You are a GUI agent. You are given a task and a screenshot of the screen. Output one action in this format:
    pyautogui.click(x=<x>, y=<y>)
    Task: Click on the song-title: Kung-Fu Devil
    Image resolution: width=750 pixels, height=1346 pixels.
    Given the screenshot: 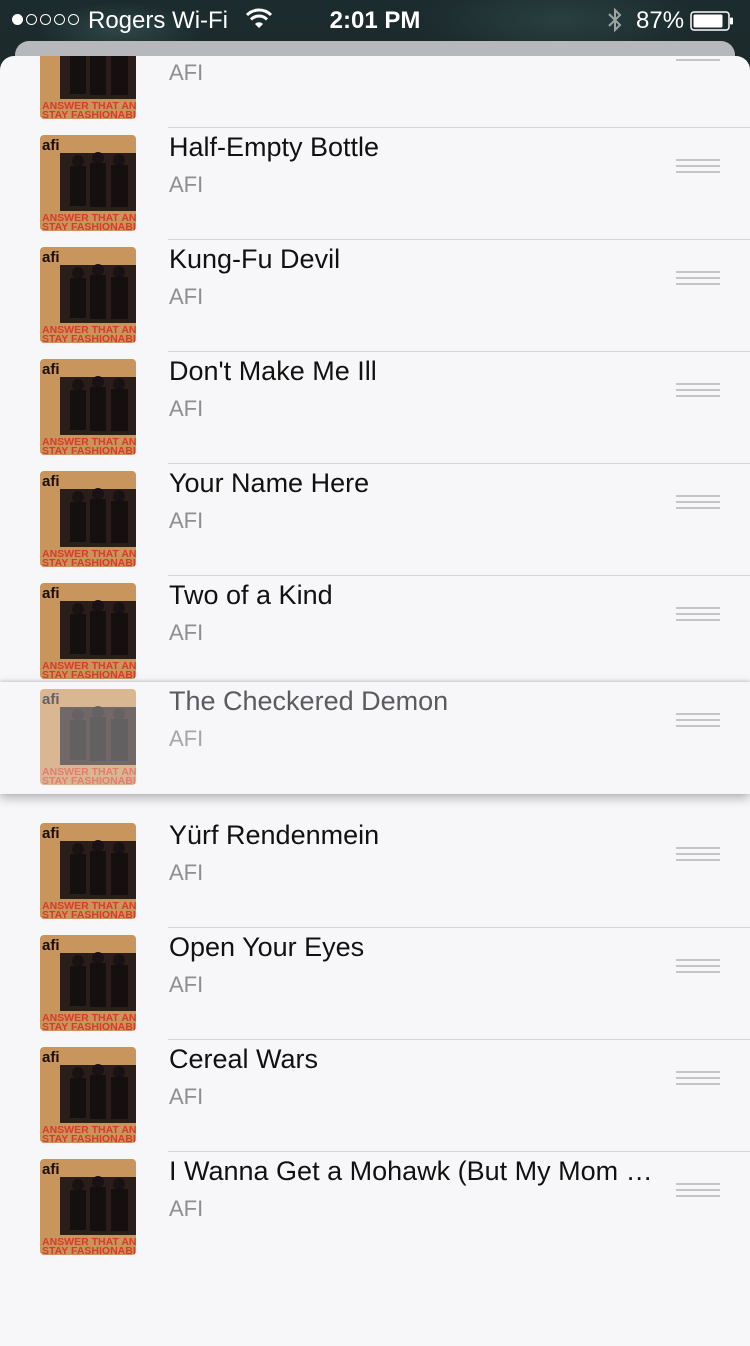 What is the action you would take?
    pyautogui.click(x=255, y=259)
    